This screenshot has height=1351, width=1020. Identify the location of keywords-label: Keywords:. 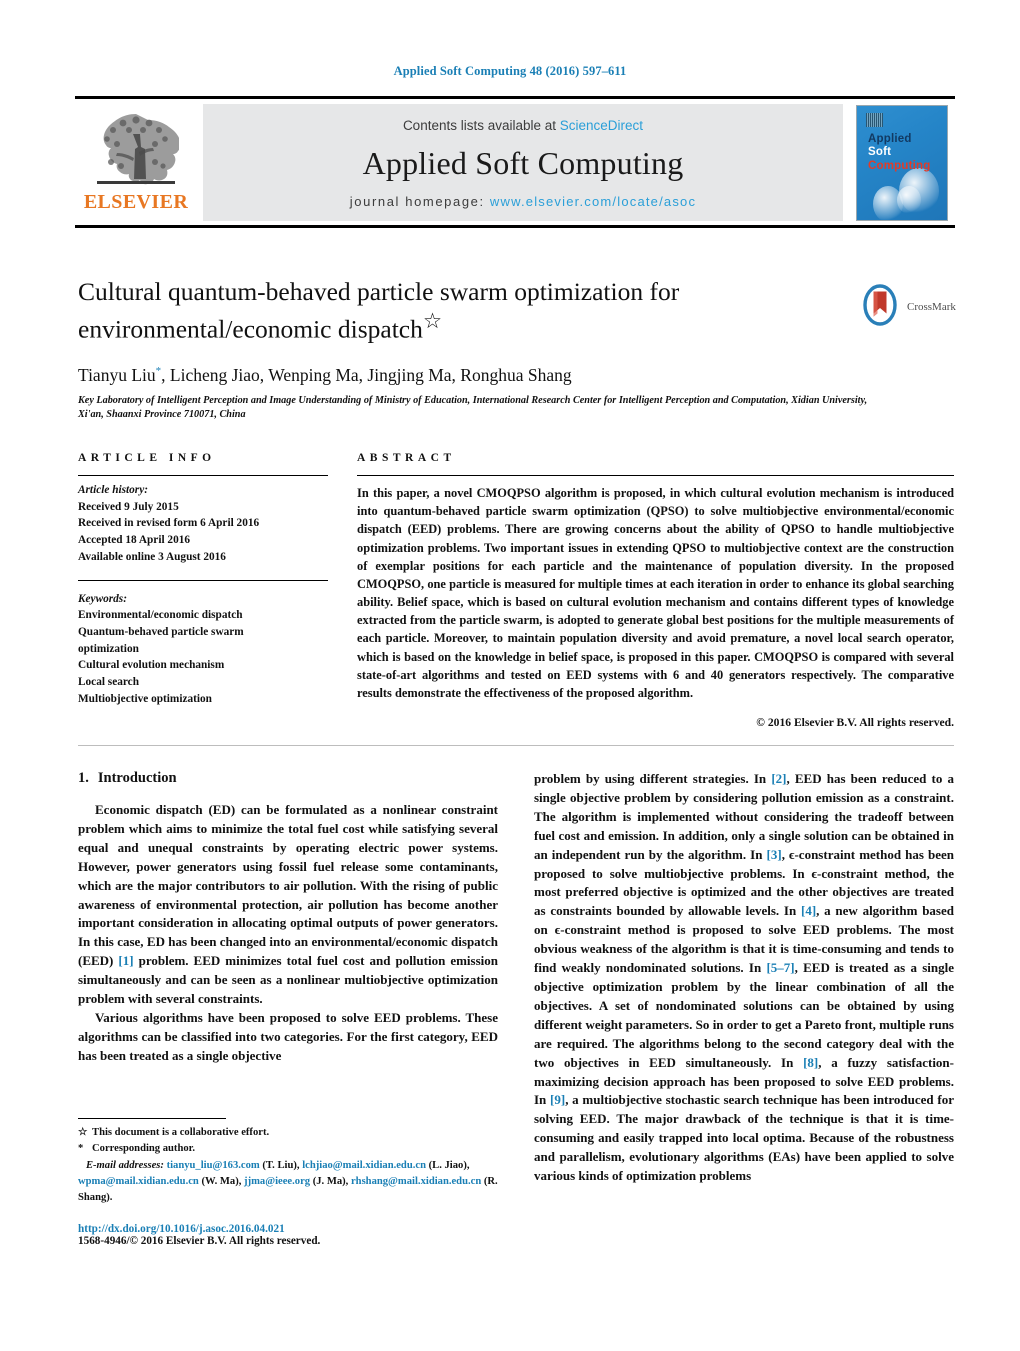
(102, 598).